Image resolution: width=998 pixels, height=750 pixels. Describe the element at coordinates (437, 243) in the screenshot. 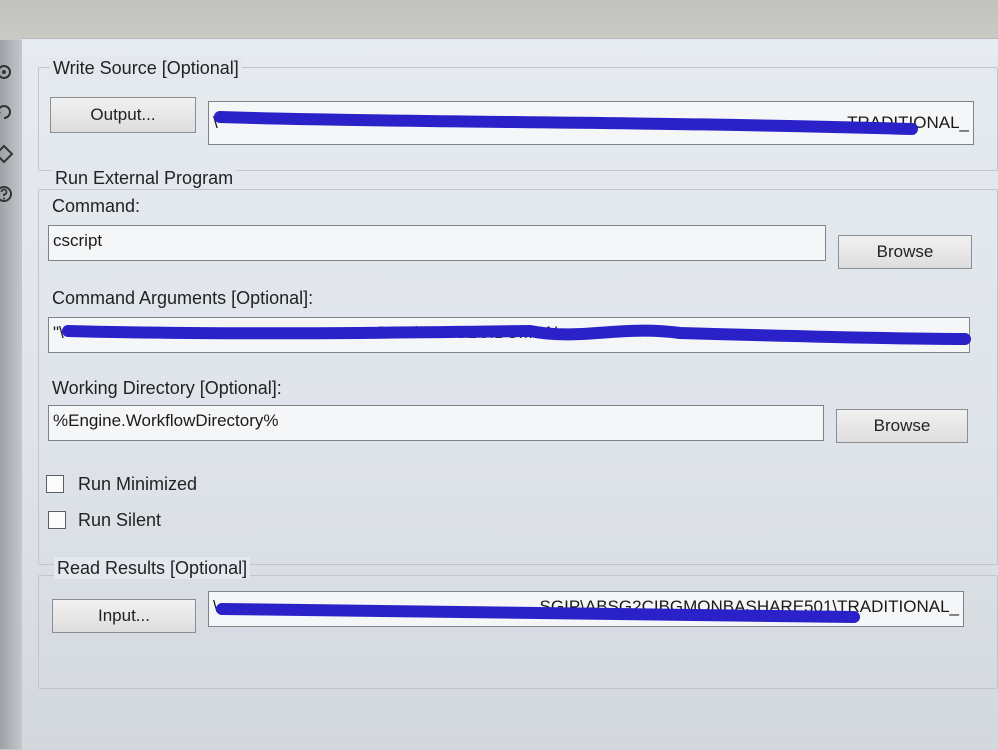

I see `command-input: cscript` at that location.